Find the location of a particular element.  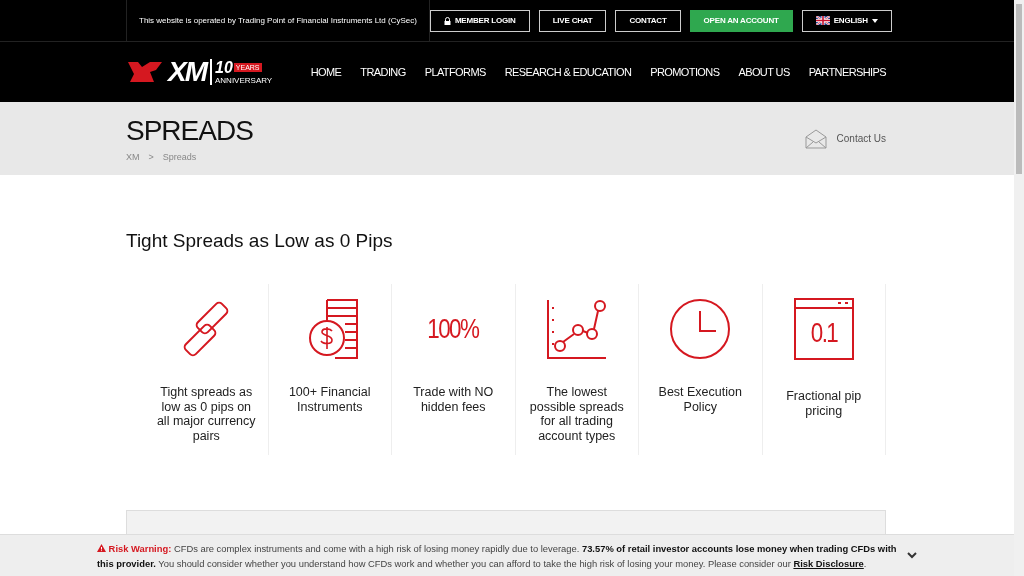

language-selector: ENGLISH is located at coordinates (846, 20).